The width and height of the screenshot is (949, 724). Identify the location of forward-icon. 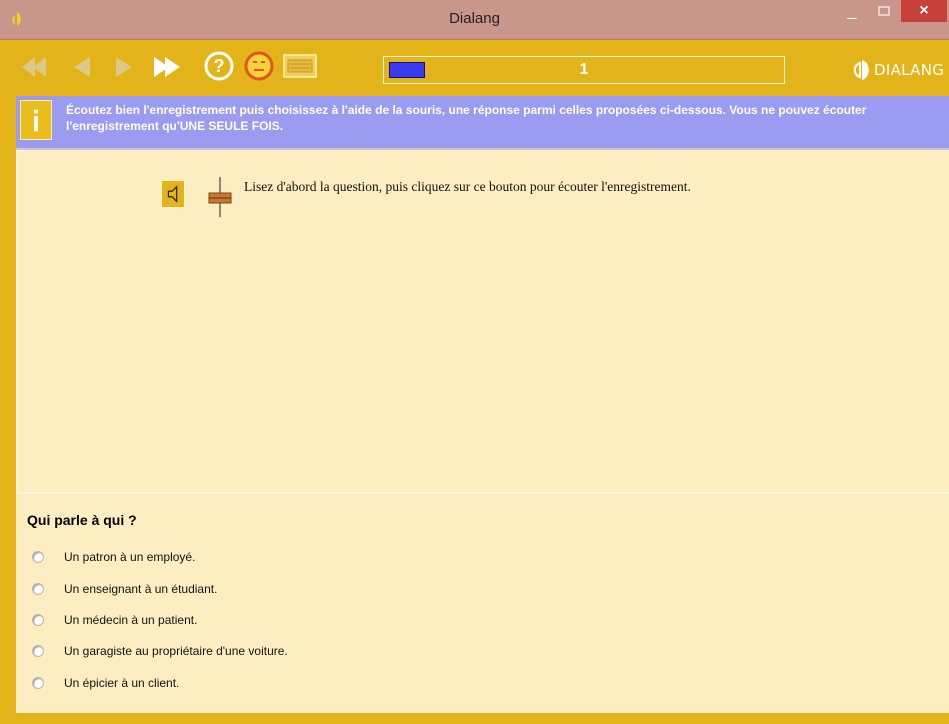
(123, 67).